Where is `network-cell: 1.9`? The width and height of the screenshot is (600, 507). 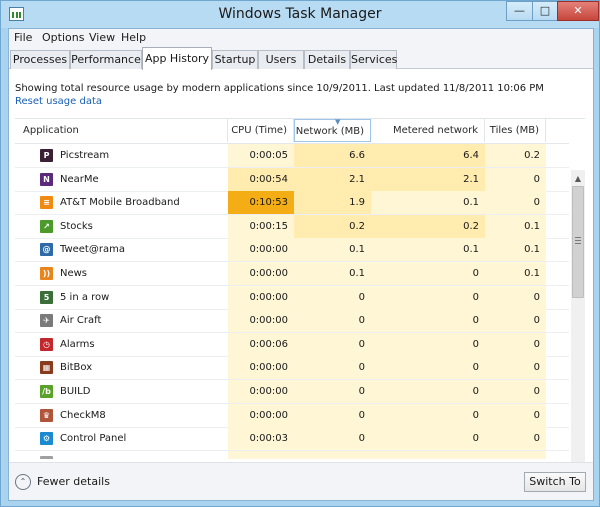
network-cell: 1.9 is located at coordinates (332, 203).